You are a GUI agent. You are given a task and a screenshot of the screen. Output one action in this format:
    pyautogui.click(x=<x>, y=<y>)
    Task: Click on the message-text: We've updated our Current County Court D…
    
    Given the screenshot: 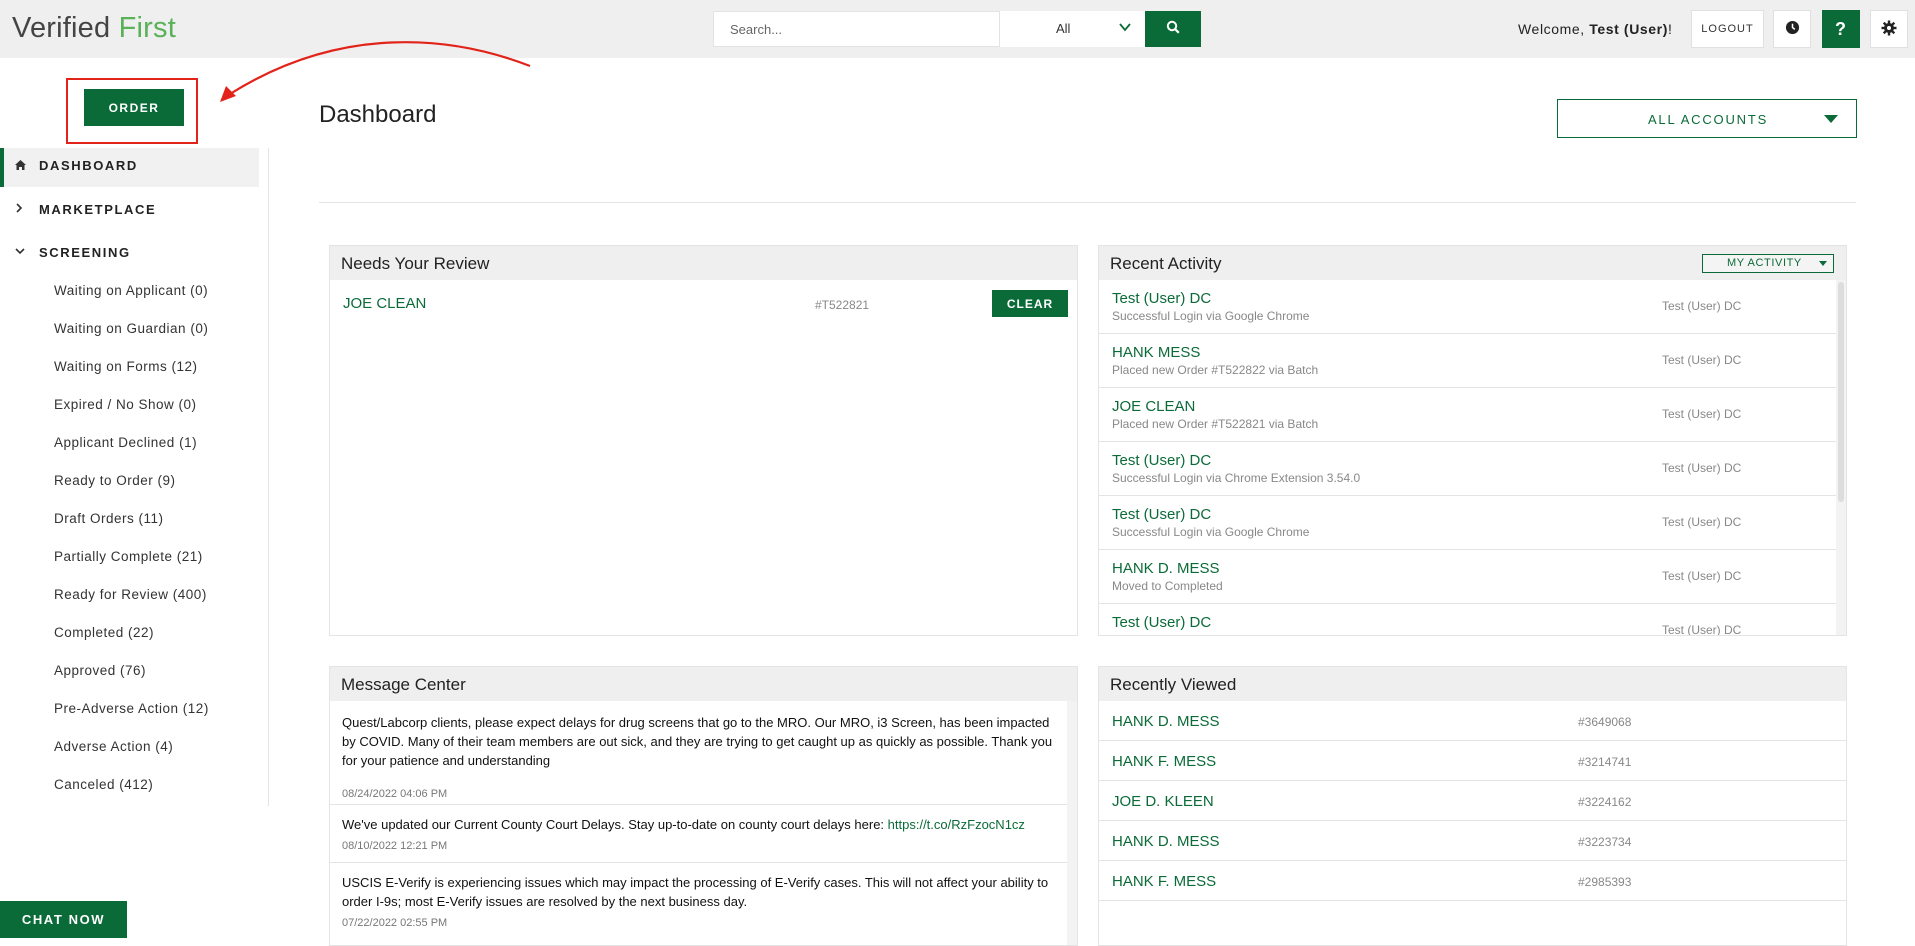 What is the action you would take?
    pyautogui.click(x=615, y=824)
    